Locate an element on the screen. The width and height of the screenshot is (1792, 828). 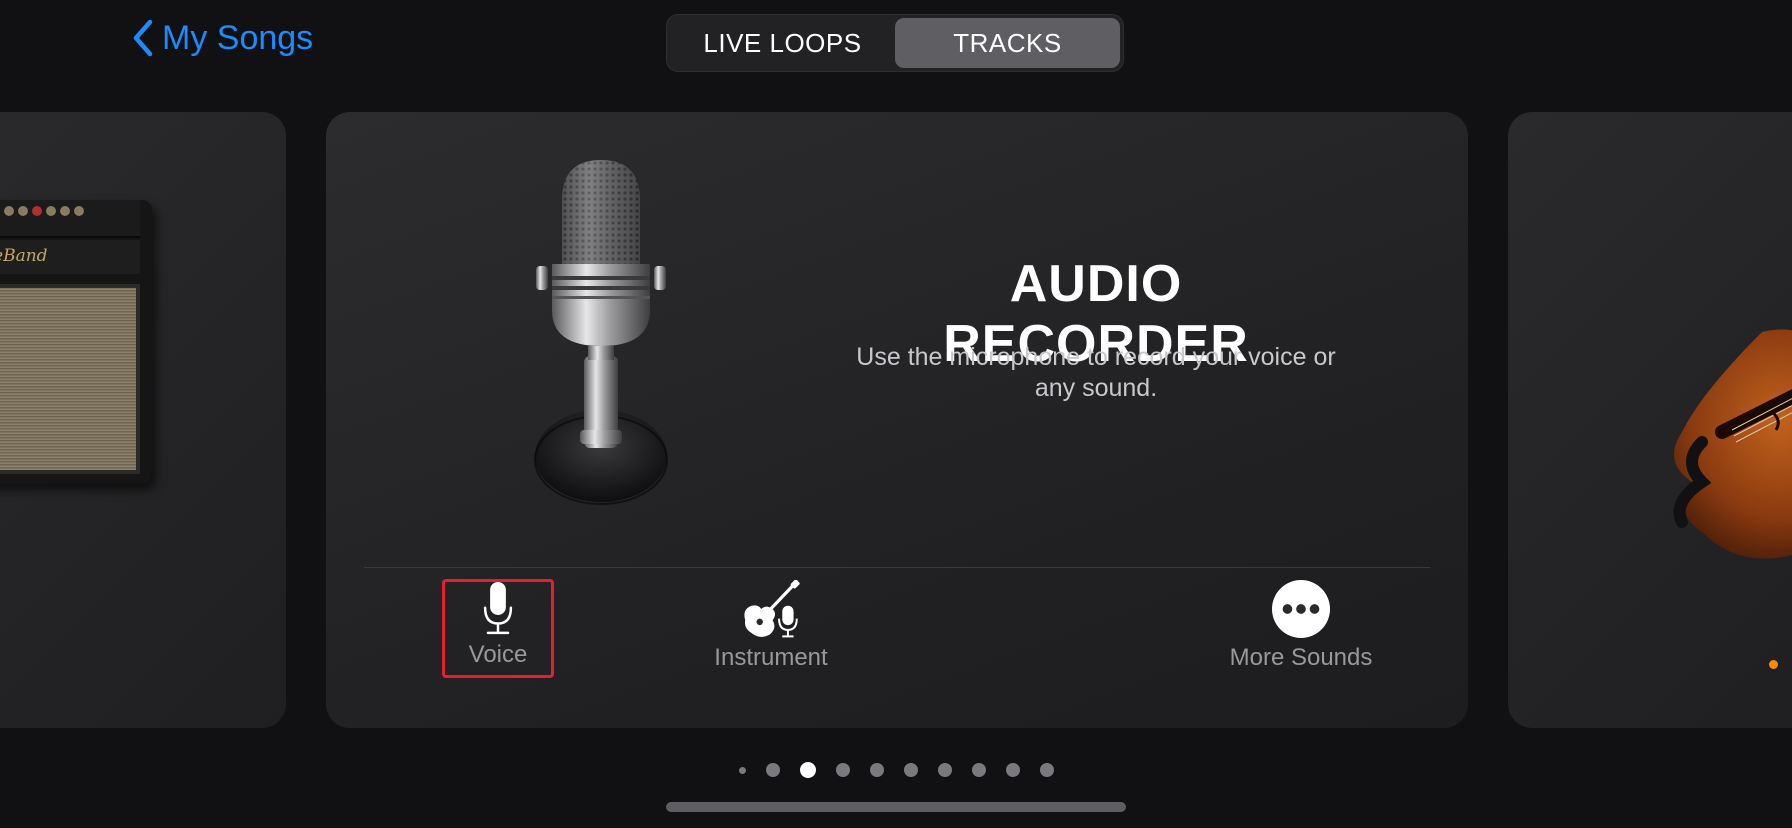
page-dot-active is located at coordinates (807, 770).